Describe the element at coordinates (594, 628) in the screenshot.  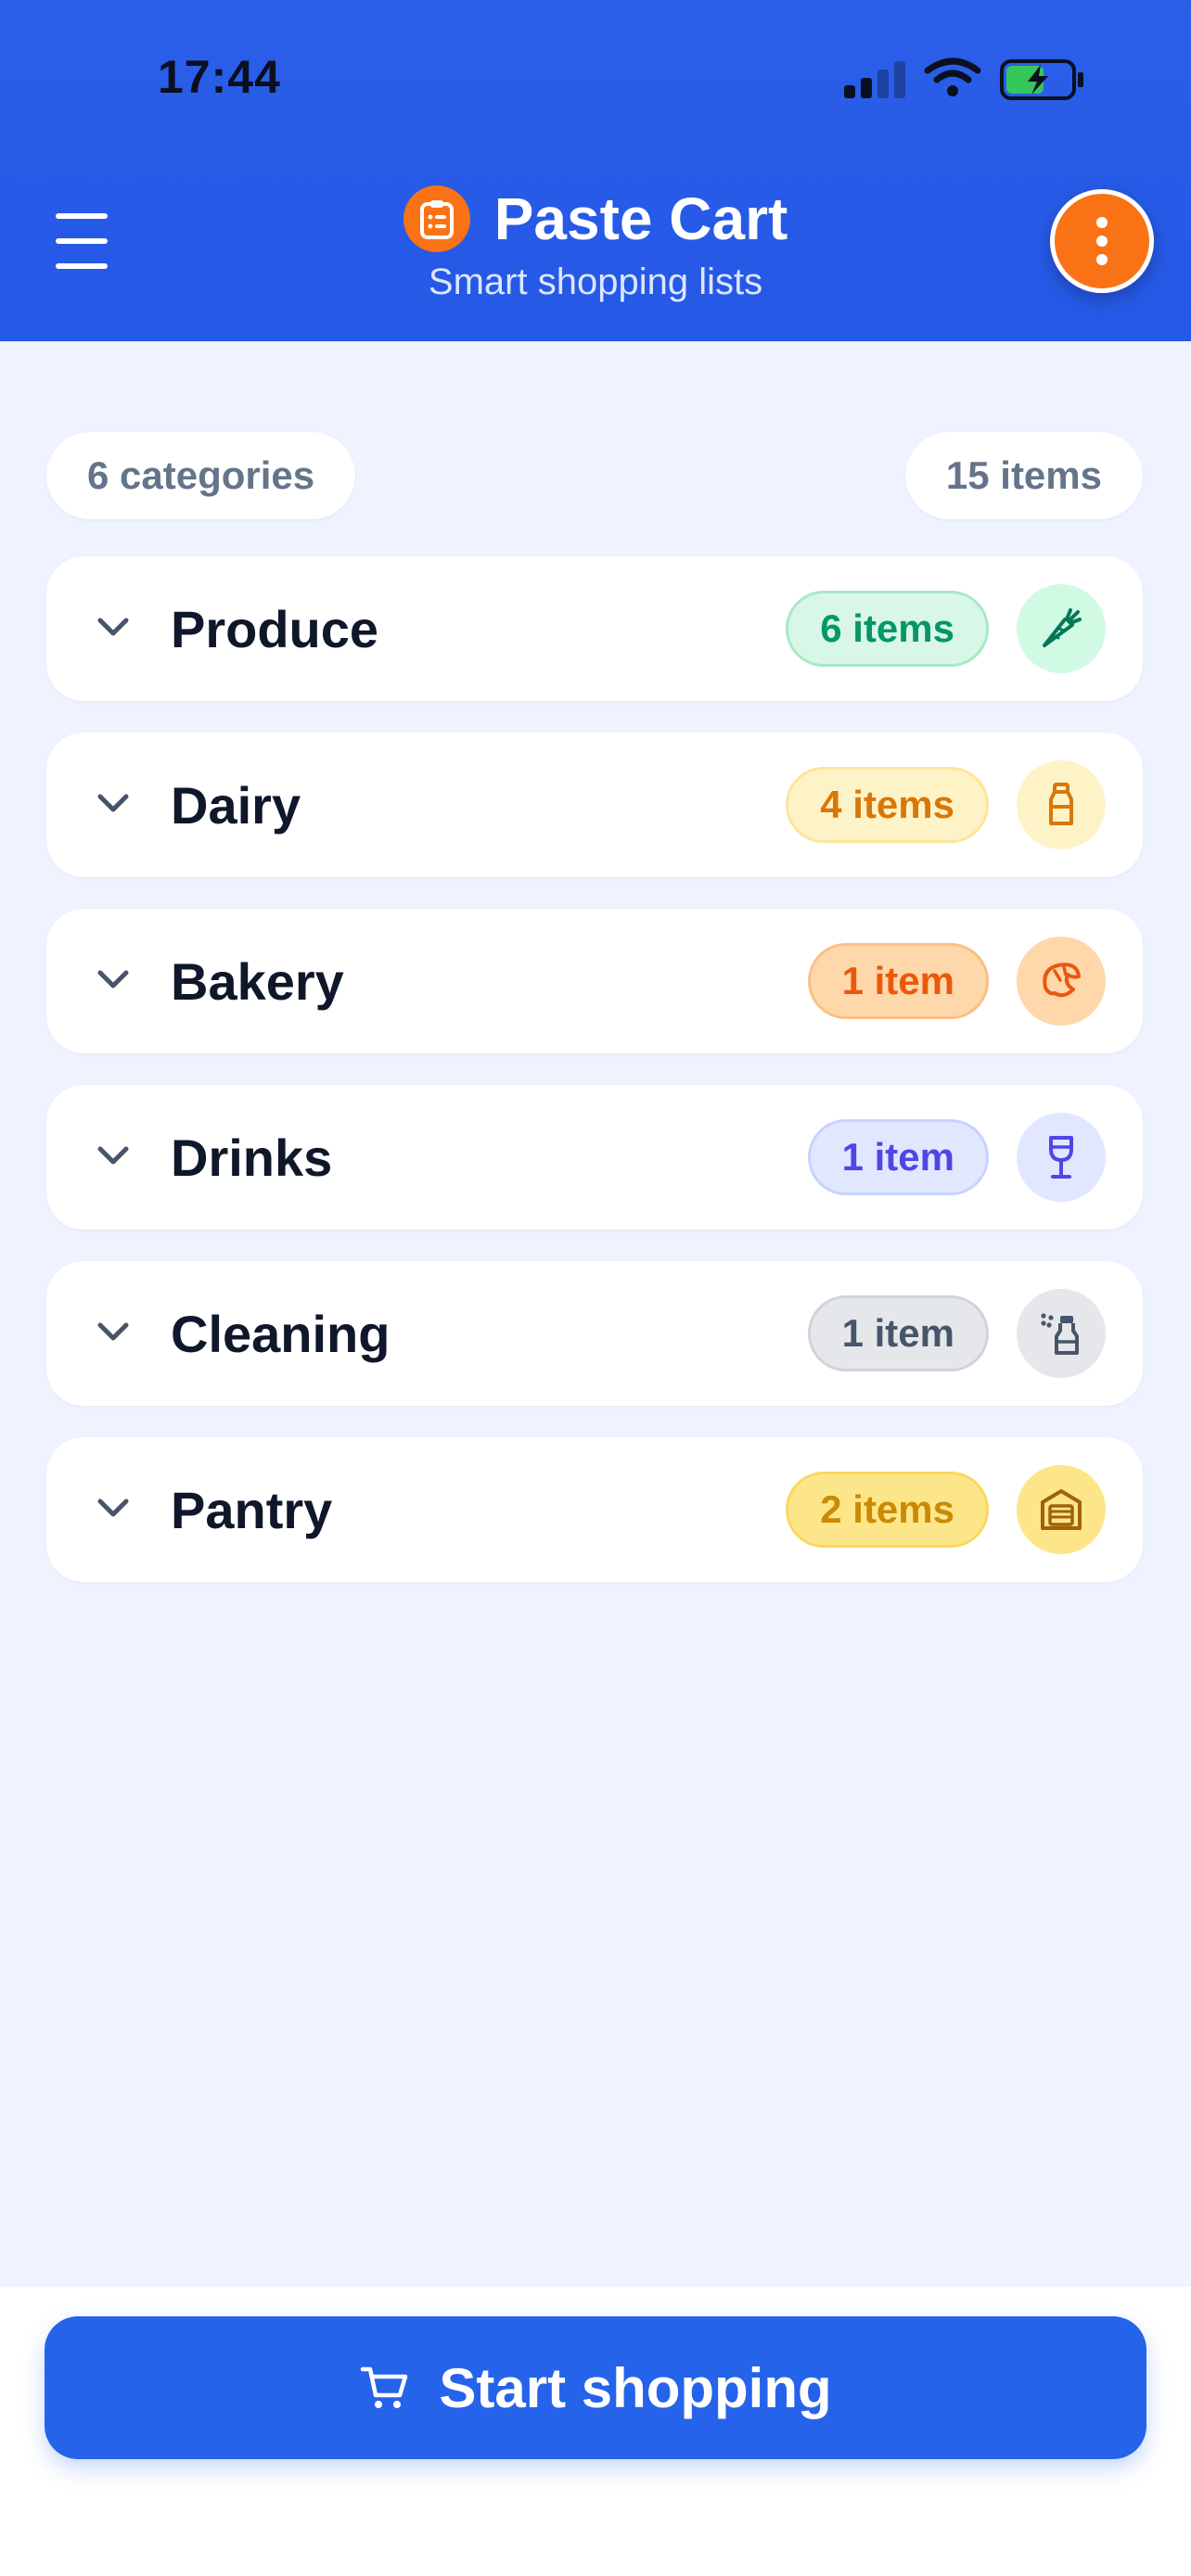
I see `category-card-produce: Produce 6 items` at that location.